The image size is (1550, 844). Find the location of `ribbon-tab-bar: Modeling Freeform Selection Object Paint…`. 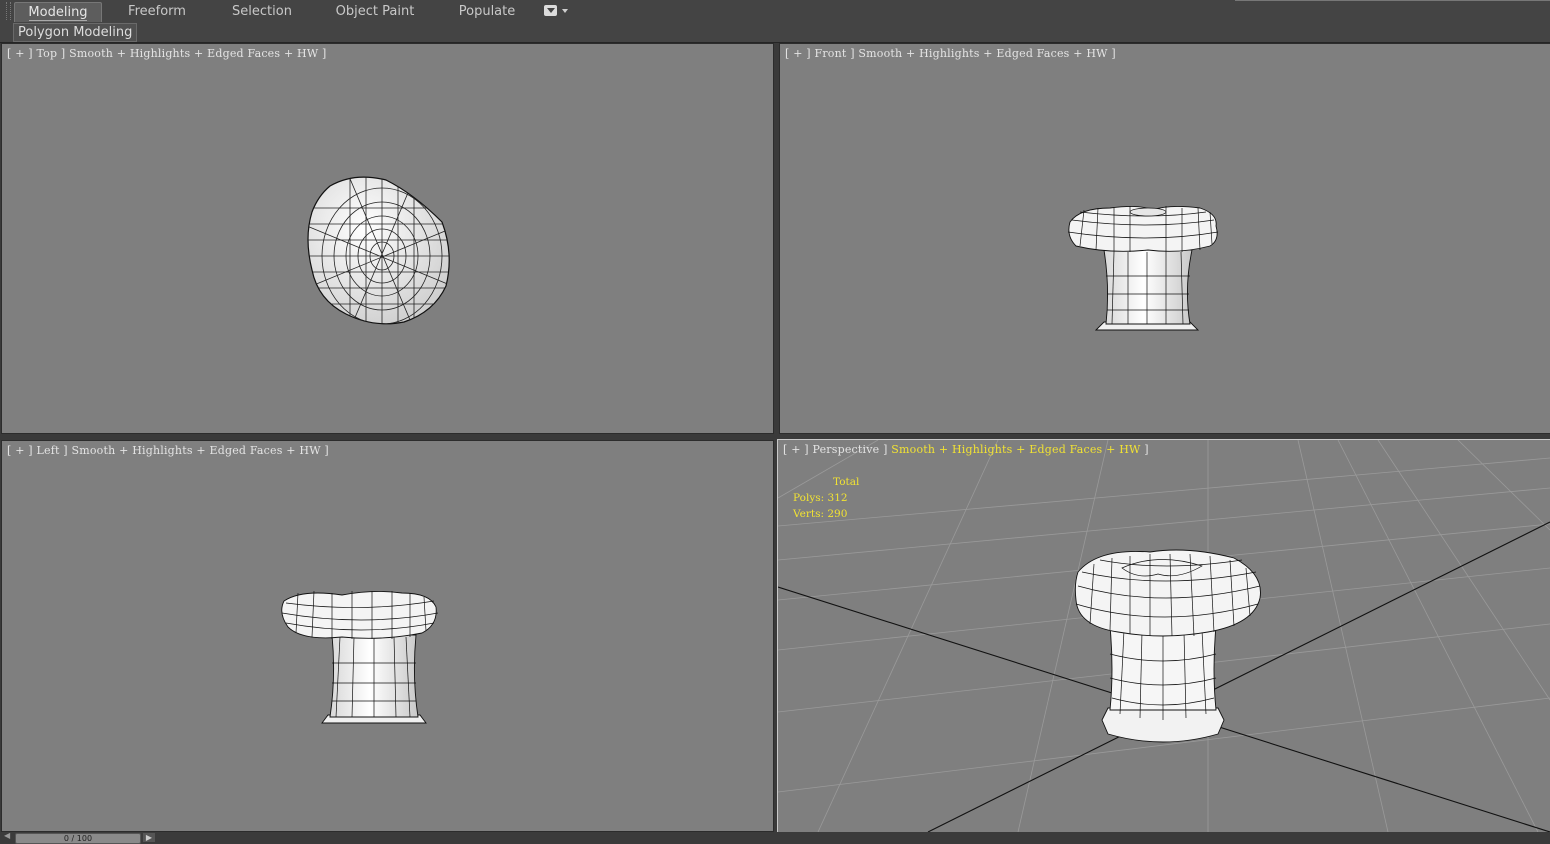

ribbon-tab-bar: Modeling Freeform Selection Object Paint… is located at coordinates (775, 12).